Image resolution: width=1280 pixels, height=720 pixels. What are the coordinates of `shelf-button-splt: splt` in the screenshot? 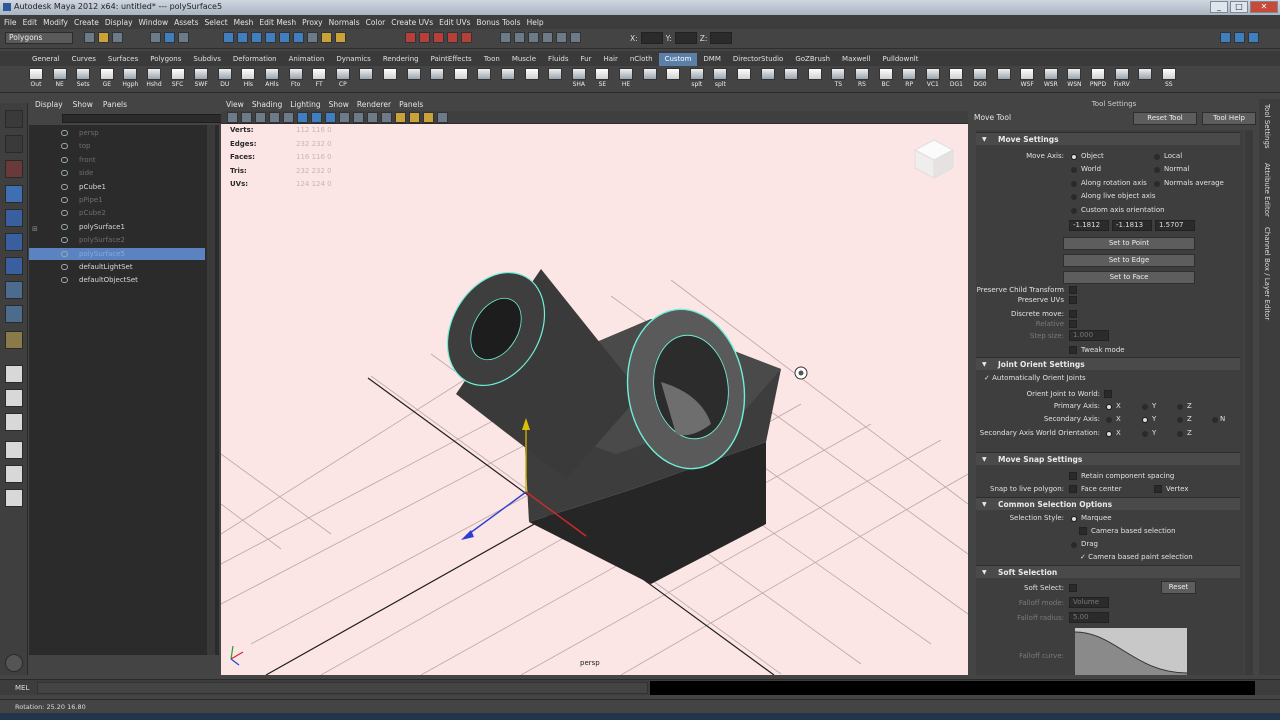 It's located at (697, 78).